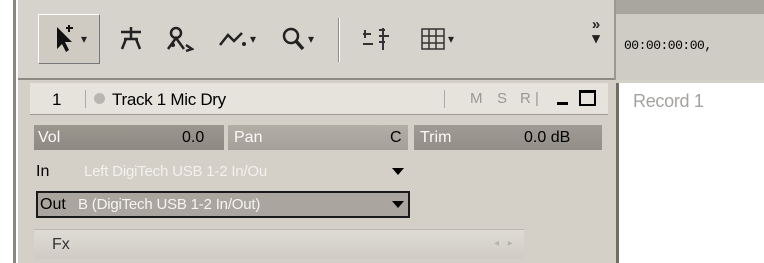  What do you see at coordinates (502, 98) in the screenshot?
I see `solo-button: S` at bounding box center [502, 98].